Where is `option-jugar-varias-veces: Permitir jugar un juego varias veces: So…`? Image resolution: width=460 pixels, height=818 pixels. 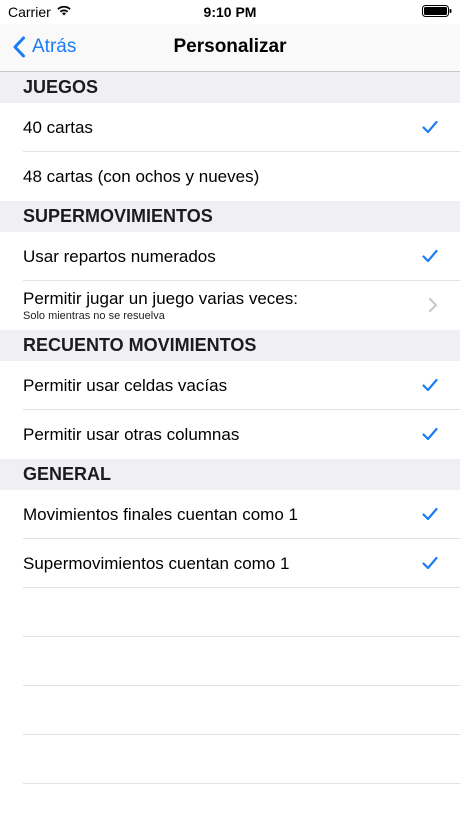
option-jugar-varias-veces: Permitir jugar un juego varias veces: So… is located at coordinates (230, 305).